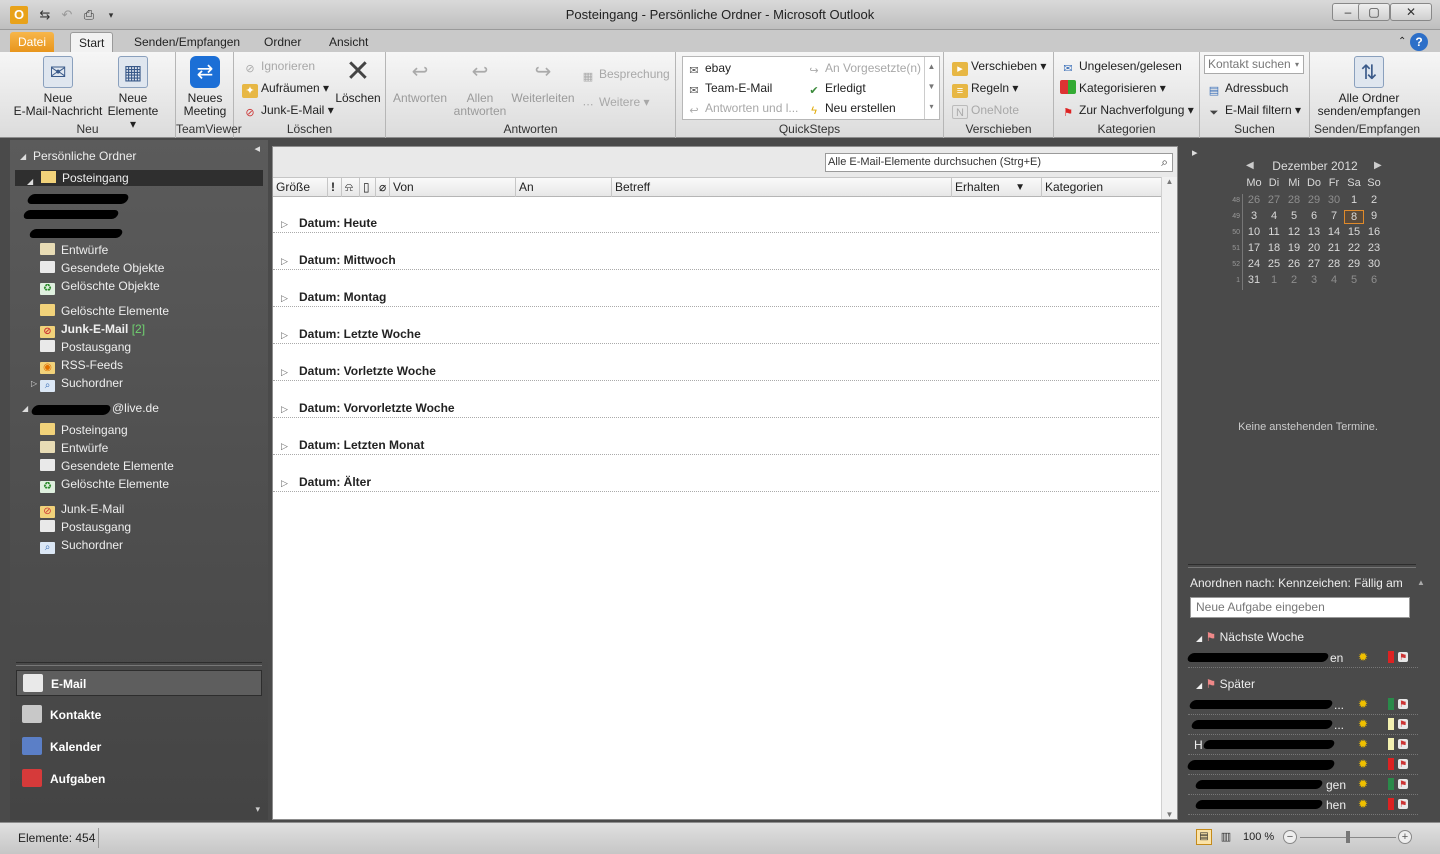 Image resolution: width=1440 pixels, height=854 pixels. Describe the element at coordinates (1274, 200) in the screenshot. I see `calendar-day: 27` at that location.